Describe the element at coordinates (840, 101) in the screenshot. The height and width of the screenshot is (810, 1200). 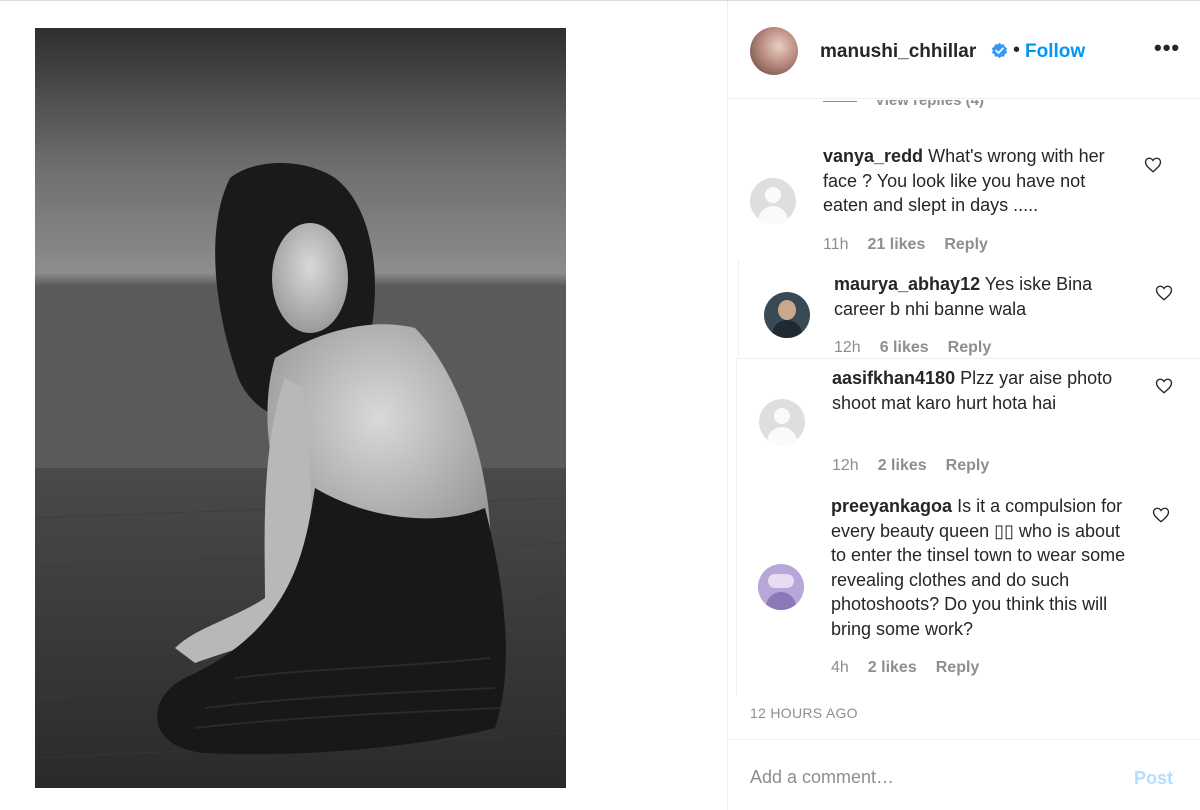
I see `view-replies-line` at that location.